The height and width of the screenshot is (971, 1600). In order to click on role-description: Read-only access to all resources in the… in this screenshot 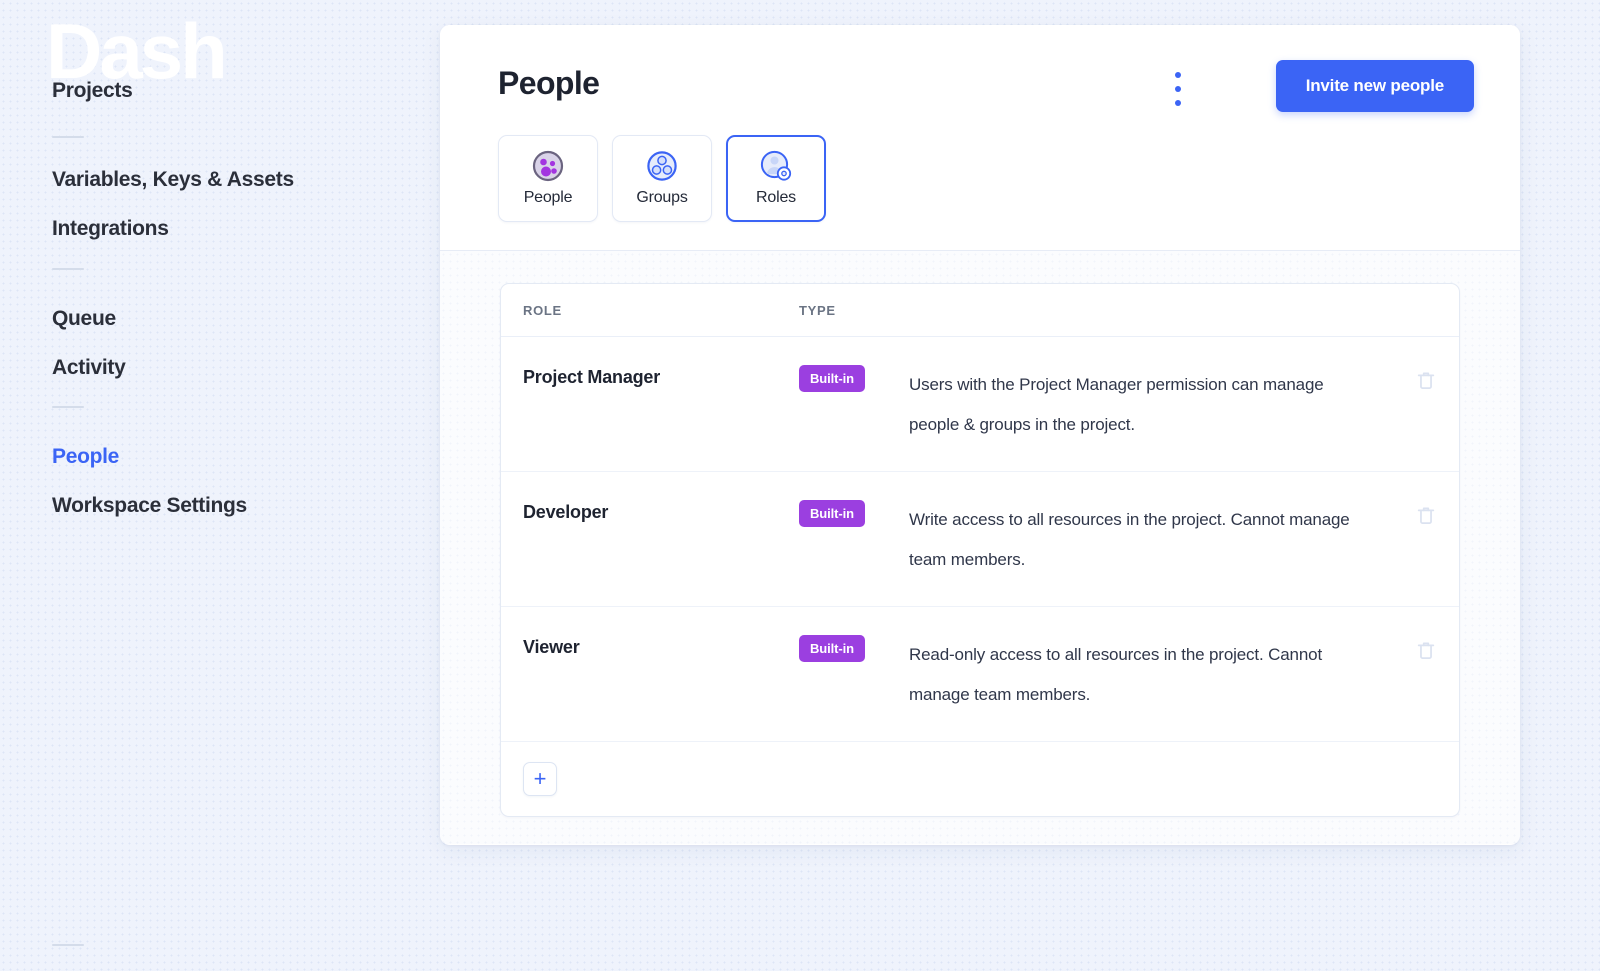, I will do `click(1116, 674)`.